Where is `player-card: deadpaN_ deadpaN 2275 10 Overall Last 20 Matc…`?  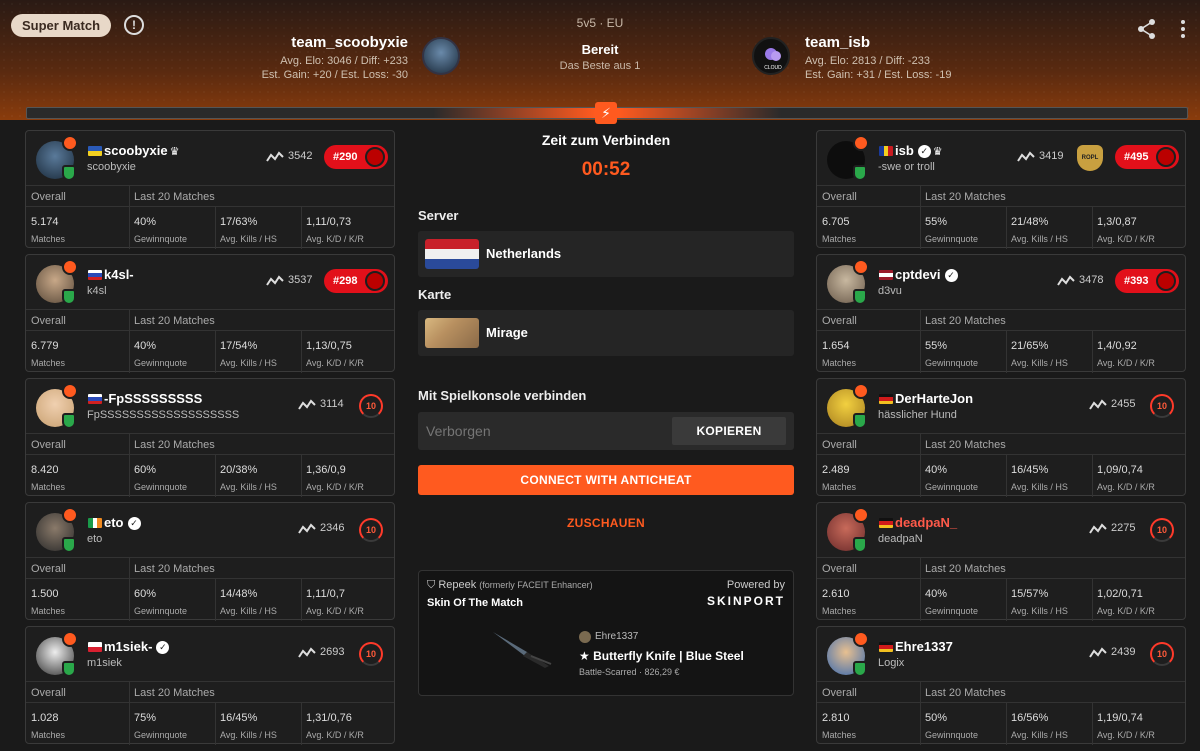
player-card: deadpaN_ deadpaN 2275 10 Overall Last 20 Matc… is located at coordinates (1001, 561).